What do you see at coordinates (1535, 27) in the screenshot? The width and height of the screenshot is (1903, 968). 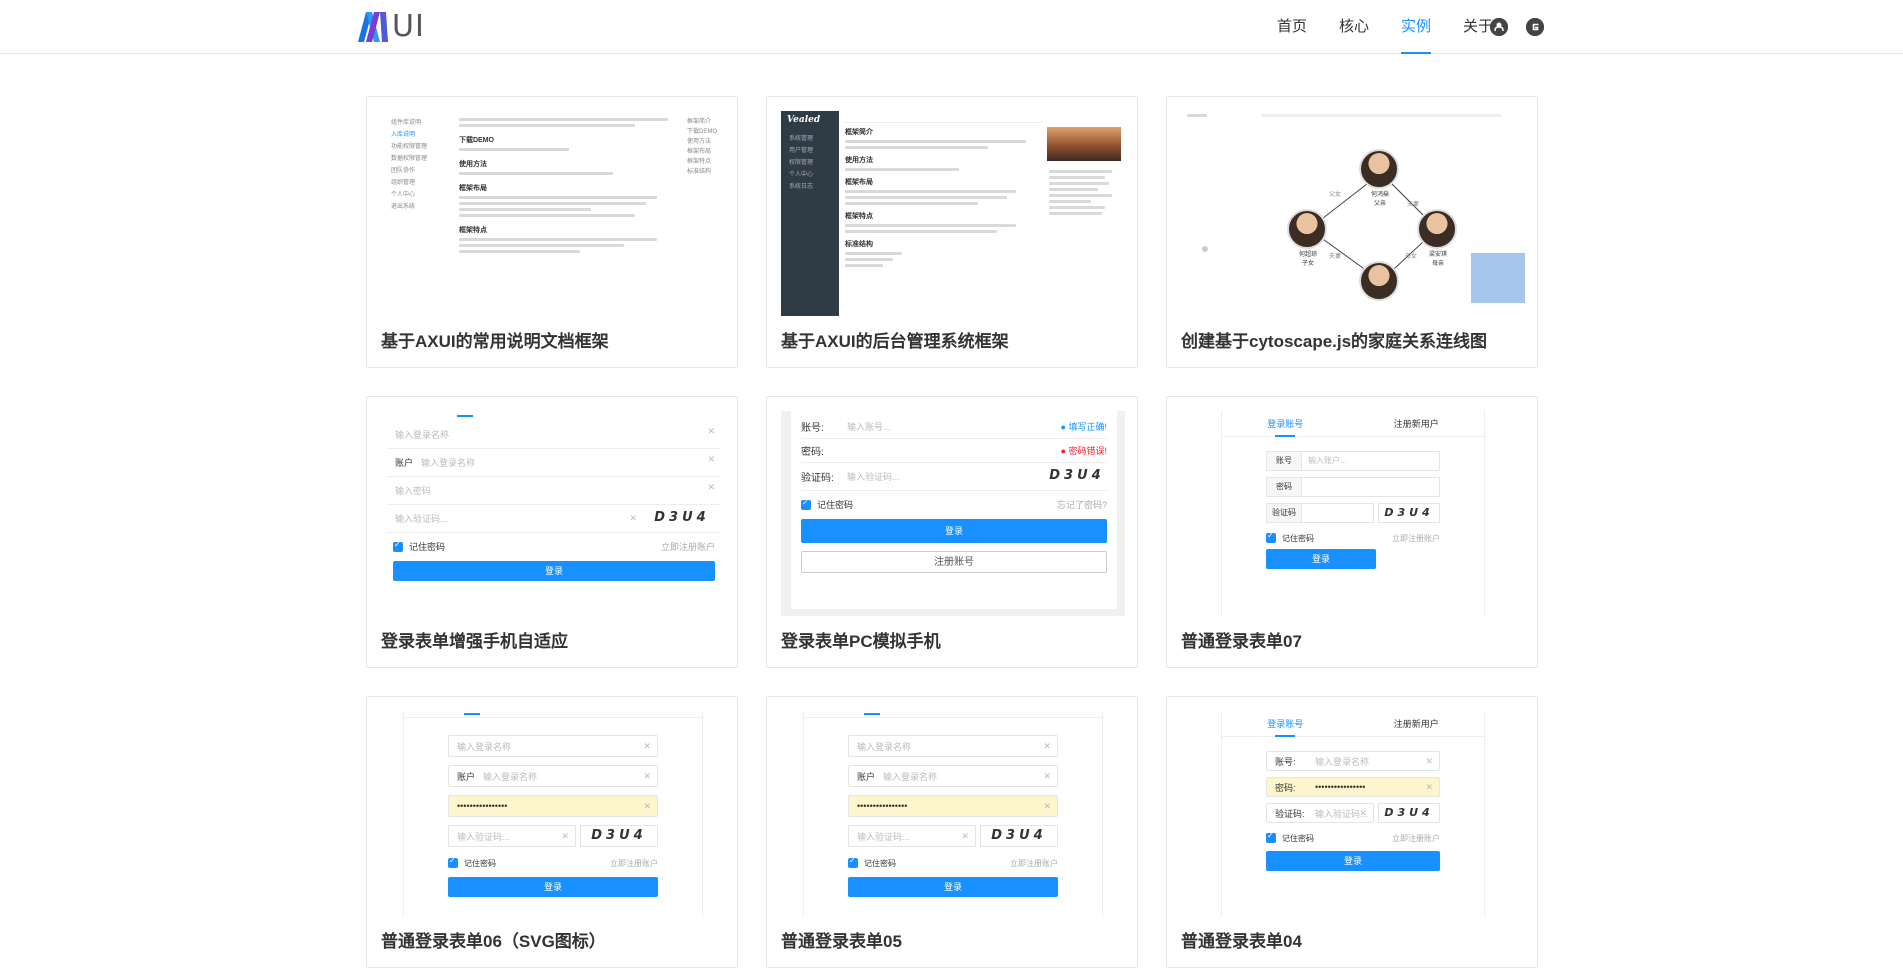 I see `gitee-icon` at bounding box center [1535, 27].